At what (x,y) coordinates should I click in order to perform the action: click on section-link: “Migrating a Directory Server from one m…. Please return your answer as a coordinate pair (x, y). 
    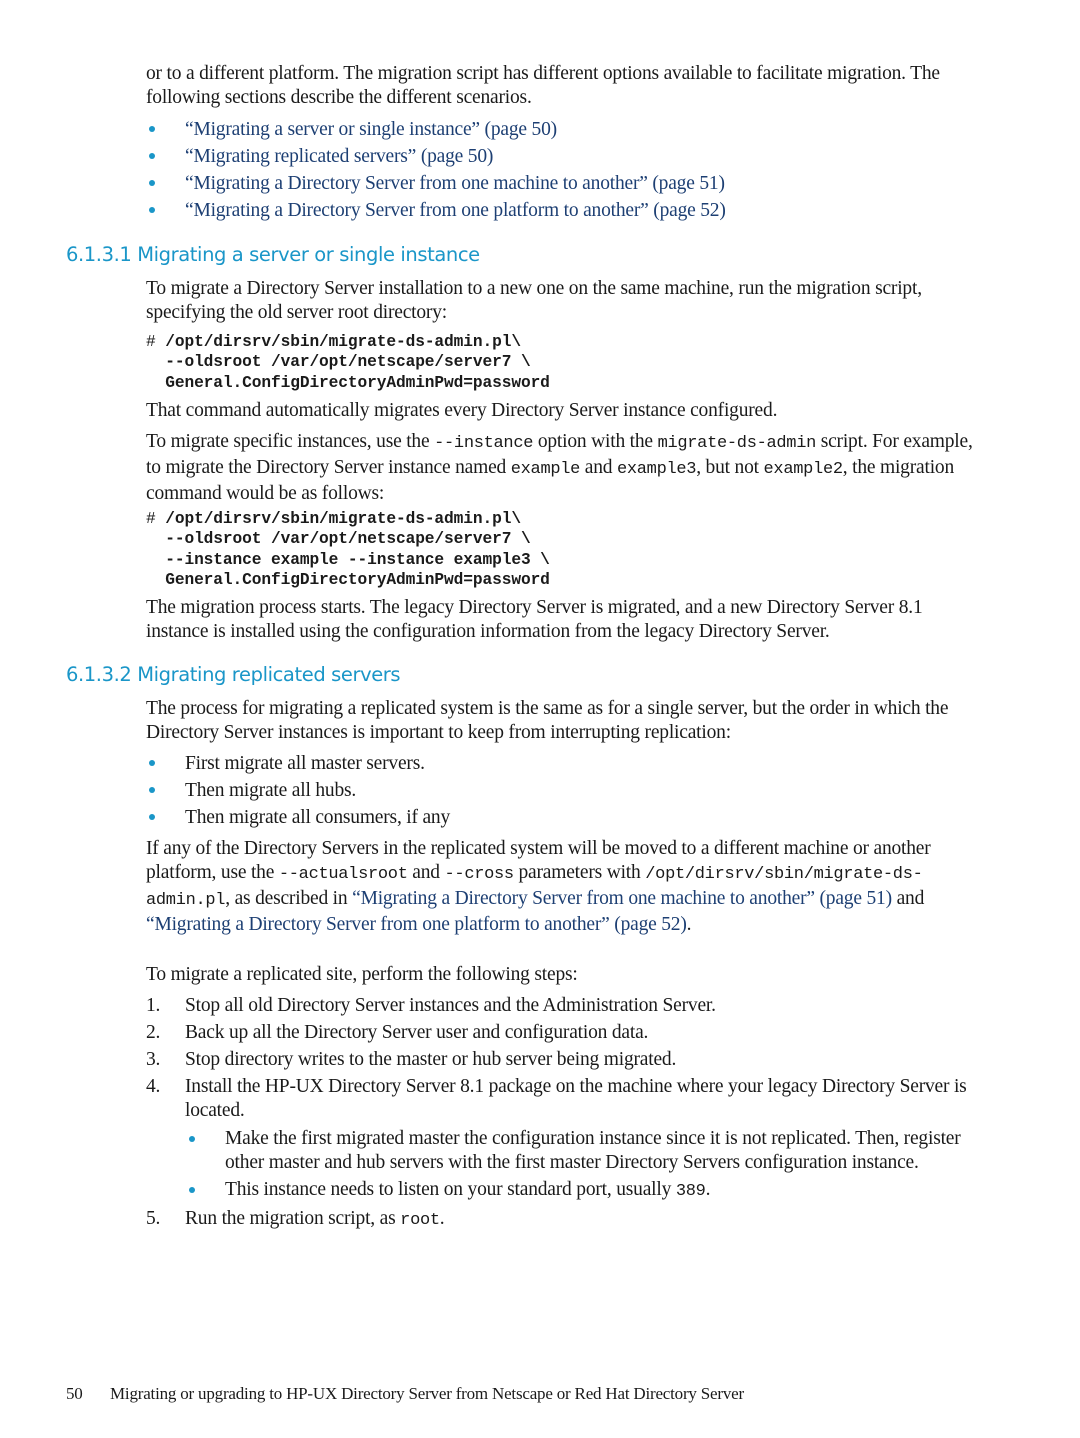
    Looking at the image, I should click on (455, 183).